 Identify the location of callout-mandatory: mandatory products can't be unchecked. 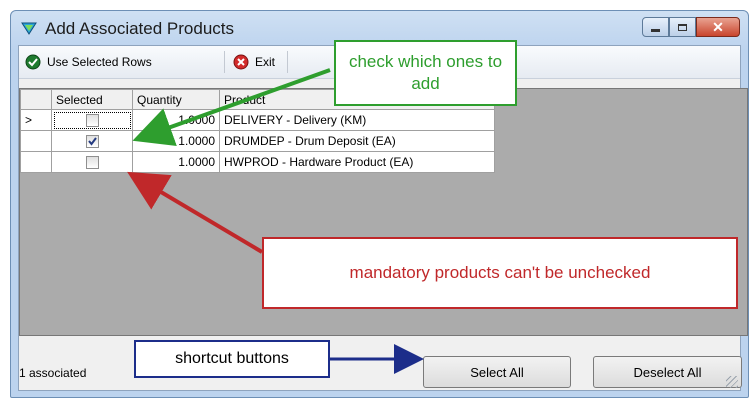
(500, 273).